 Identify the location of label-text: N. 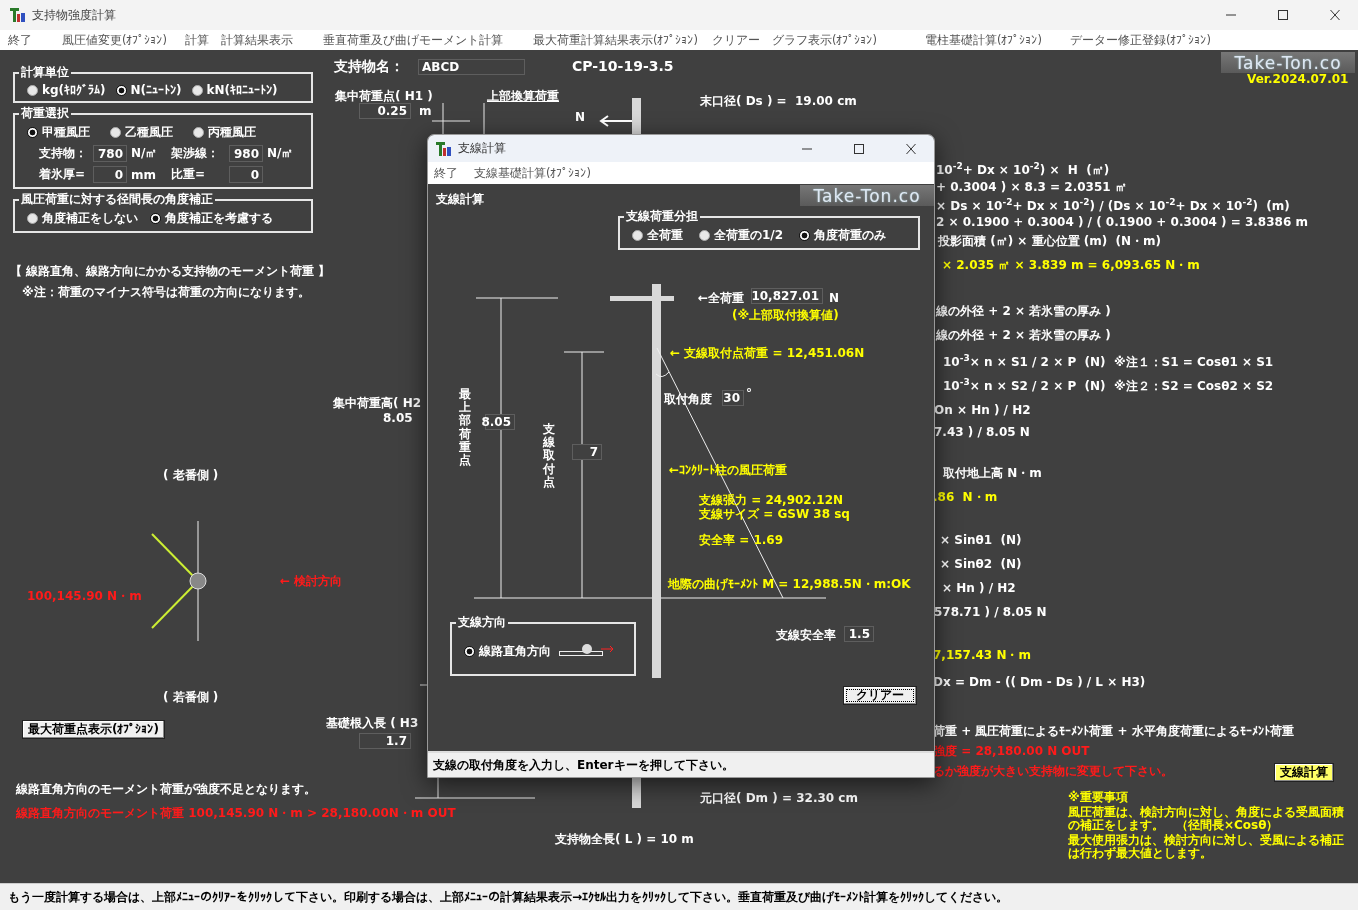
(580, 117).